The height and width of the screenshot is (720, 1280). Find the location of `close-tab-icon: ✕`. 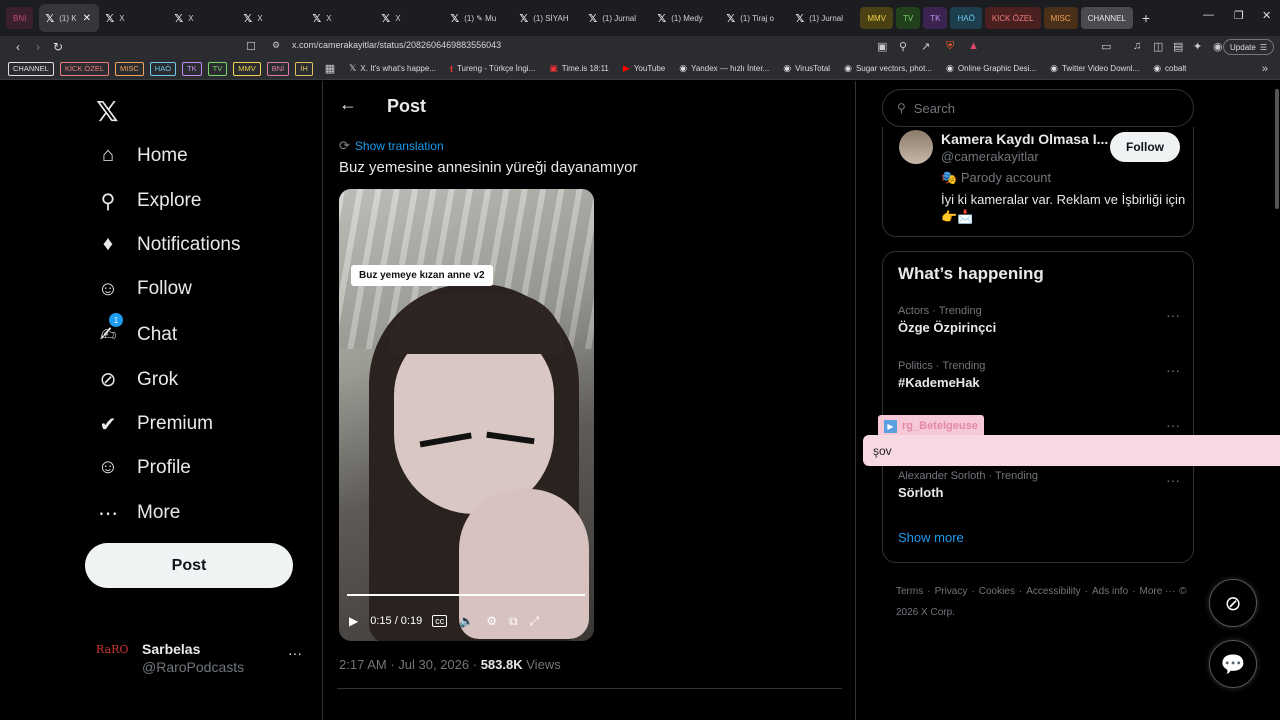

close-tab-icon: ✕ is located at coordinates (87, 18).